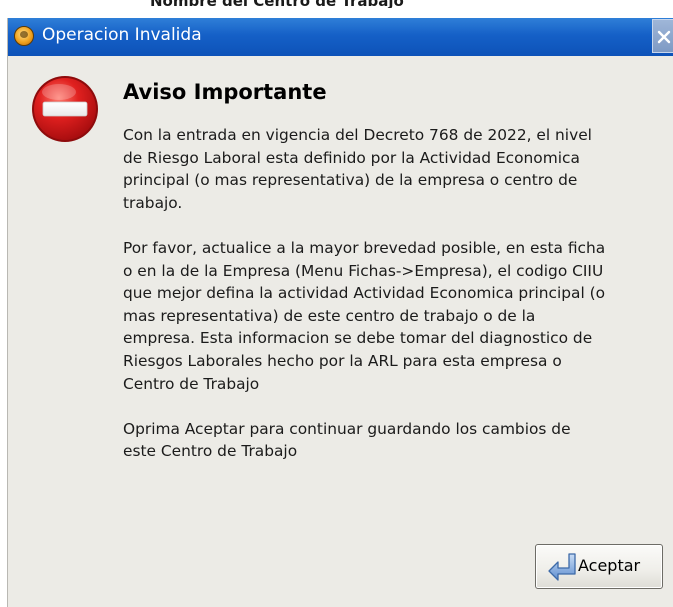  I want to click on close-button, so click(662, 36).